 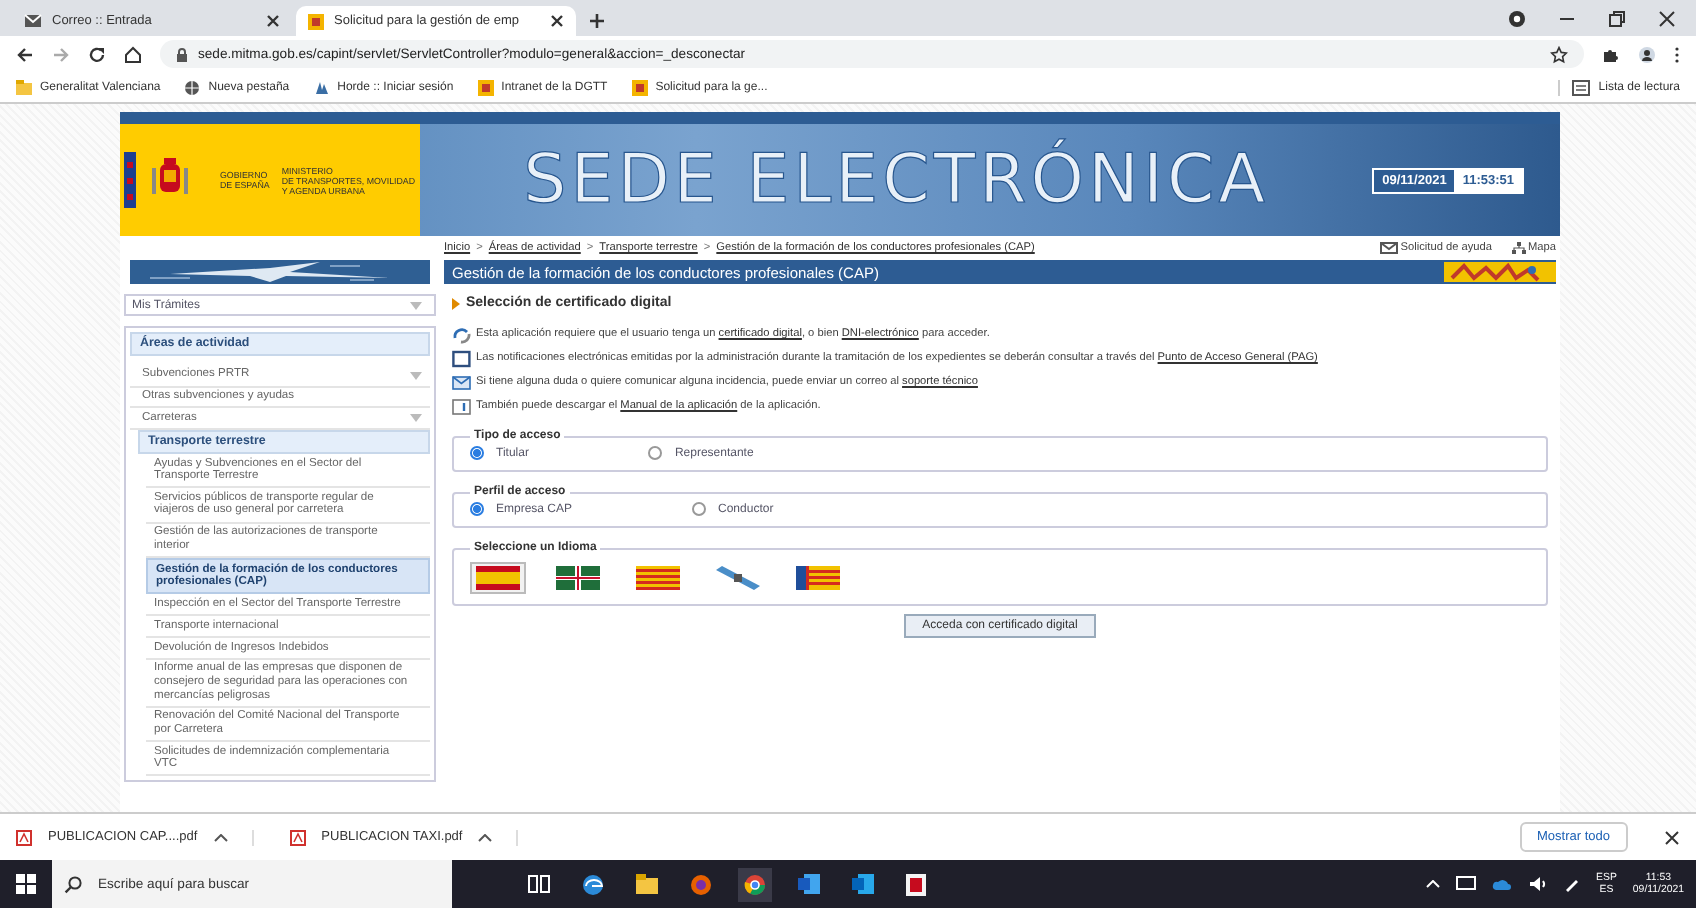 What do you see at coordinates (1502, 884) in the screenshot?
I see `cloud-icon` at bounding box center [1502, 884].